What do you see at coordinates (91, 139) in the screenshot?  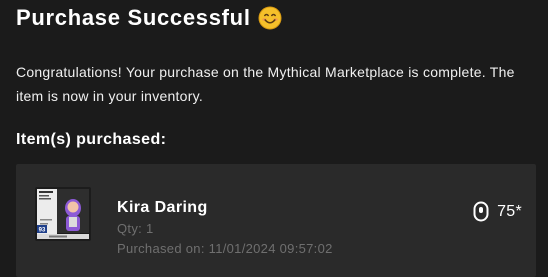 I see `items-purchased-heading: Item(s) purchased:` at bounding box center [91, 139].